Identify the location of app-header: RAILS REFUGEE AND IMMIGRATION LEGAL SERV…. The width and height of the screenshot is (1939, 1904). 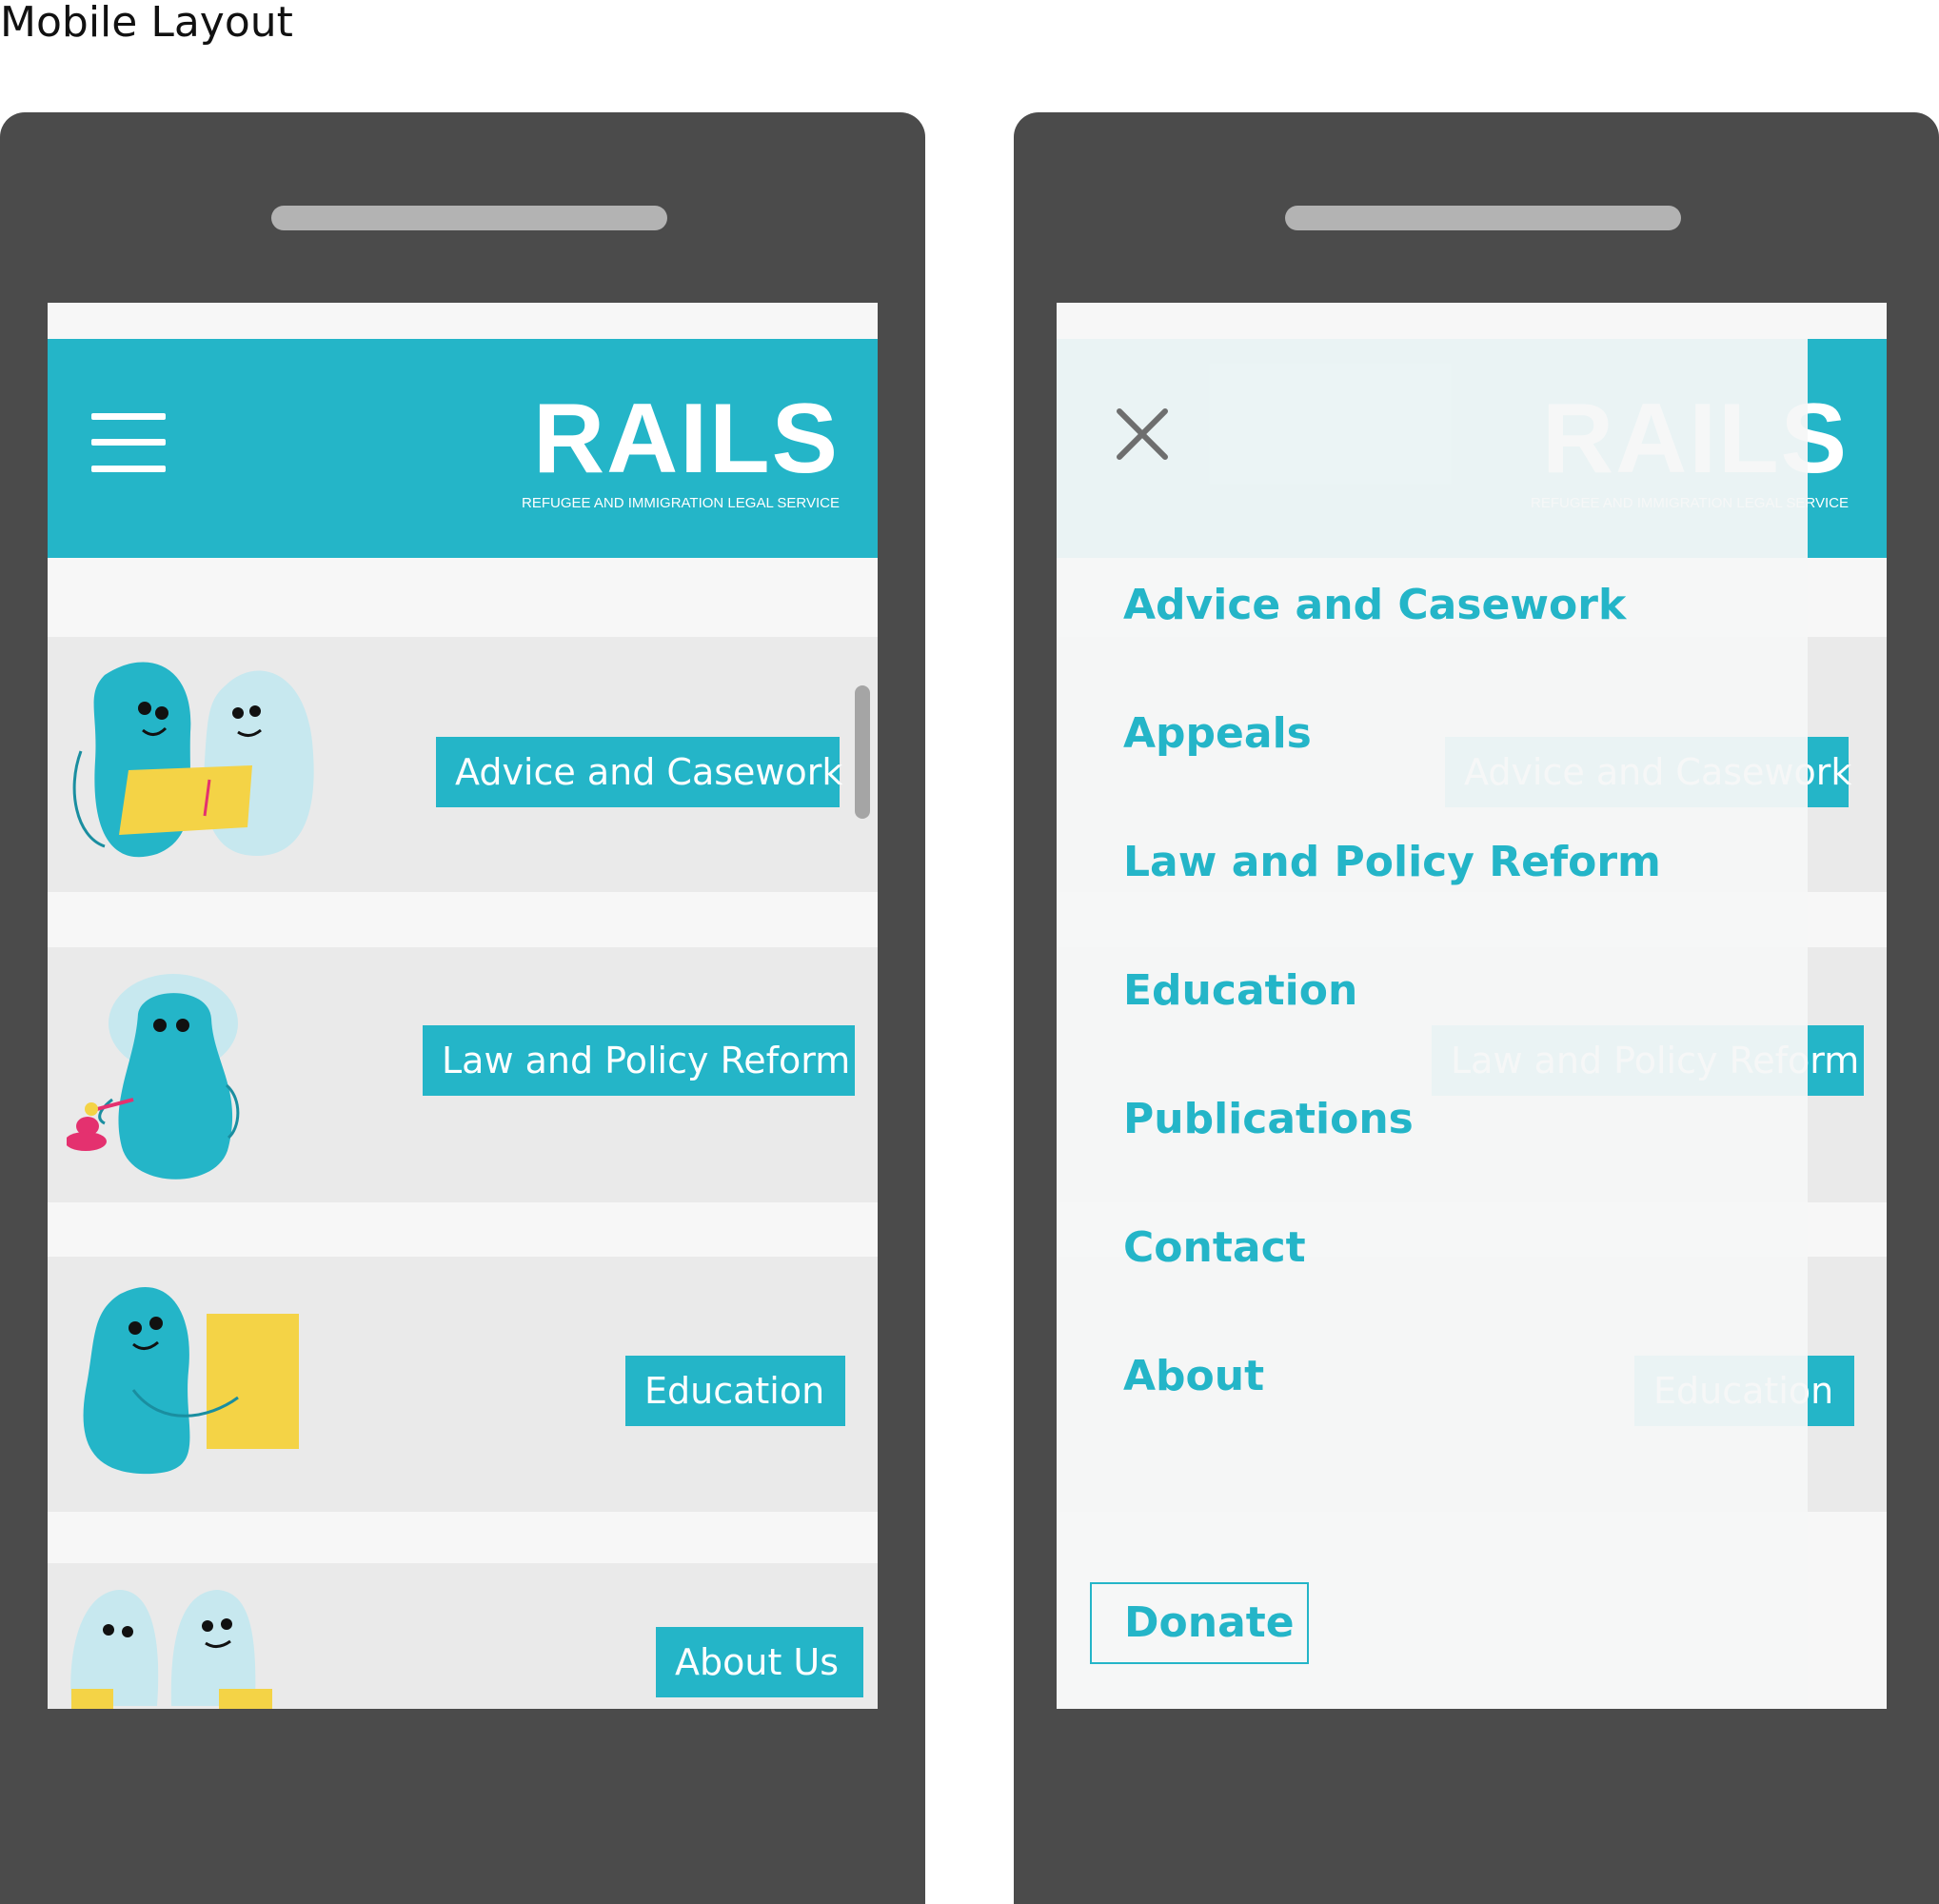
(463, 448).